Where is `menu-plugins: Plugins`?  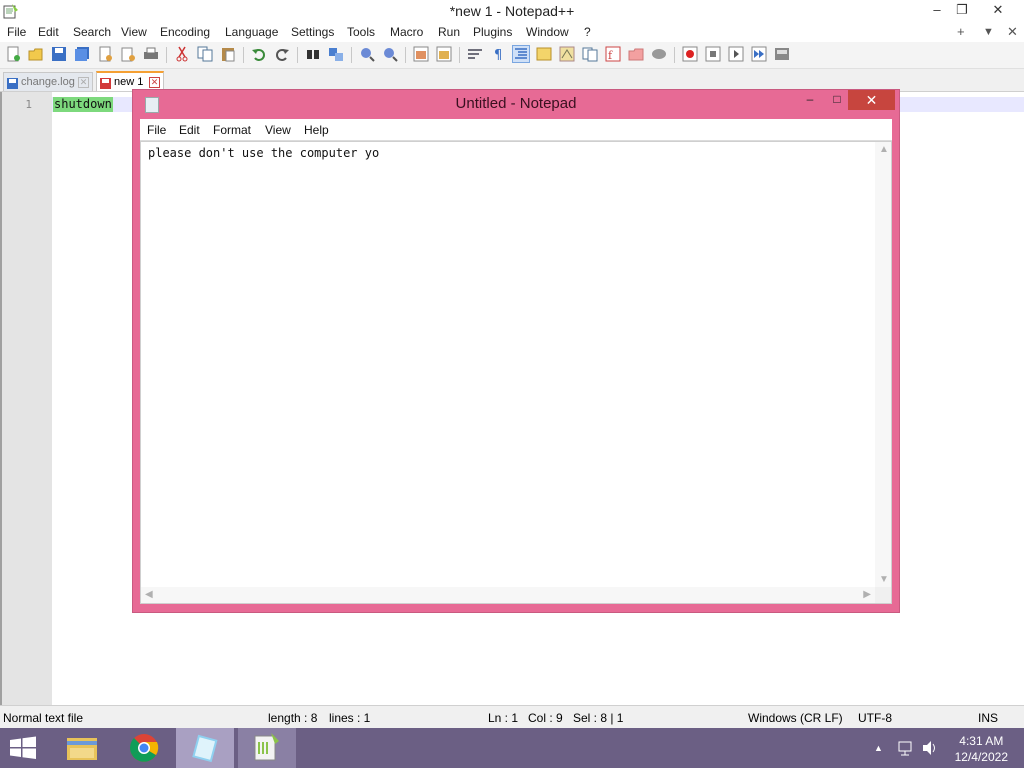
menu-plugins: Plugins is located at coordinates (492, 32).